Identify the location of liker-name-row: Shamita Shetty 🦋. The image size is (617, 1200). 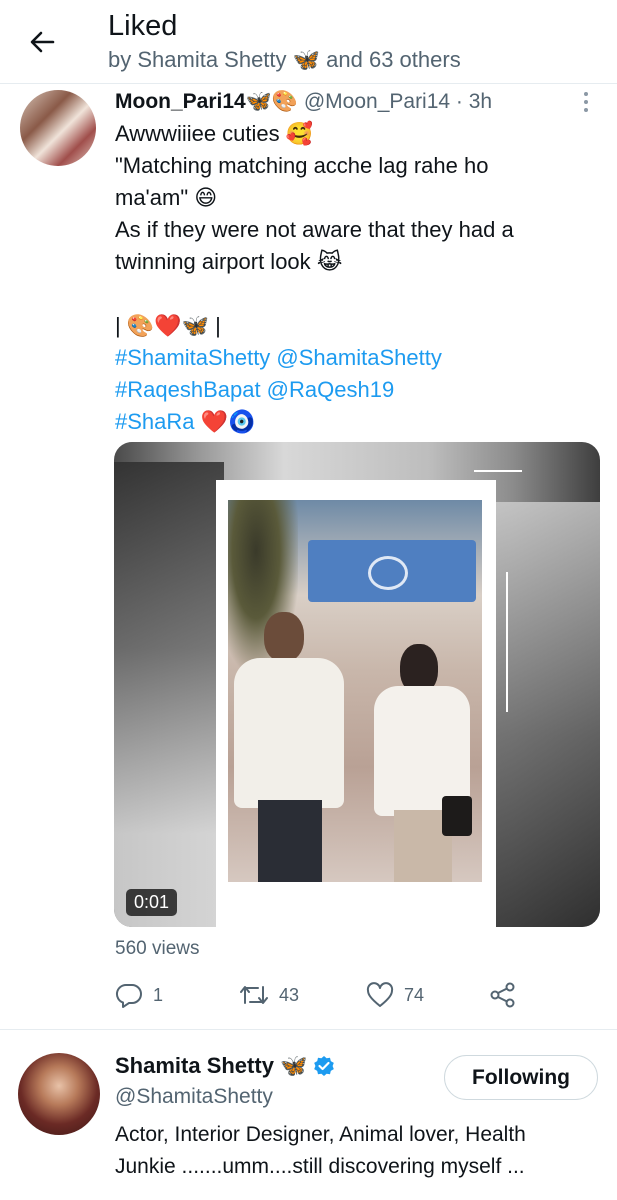
(225, 1066).